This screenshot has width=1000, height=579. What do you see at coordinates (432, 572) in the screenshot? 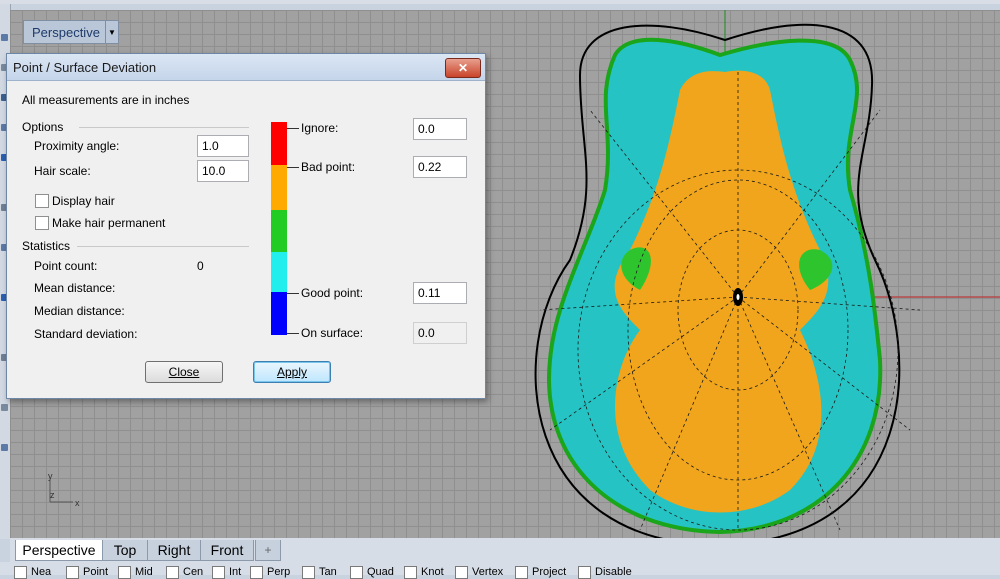
I see `osnap-label: Knot` at bounding box center [432, 572].